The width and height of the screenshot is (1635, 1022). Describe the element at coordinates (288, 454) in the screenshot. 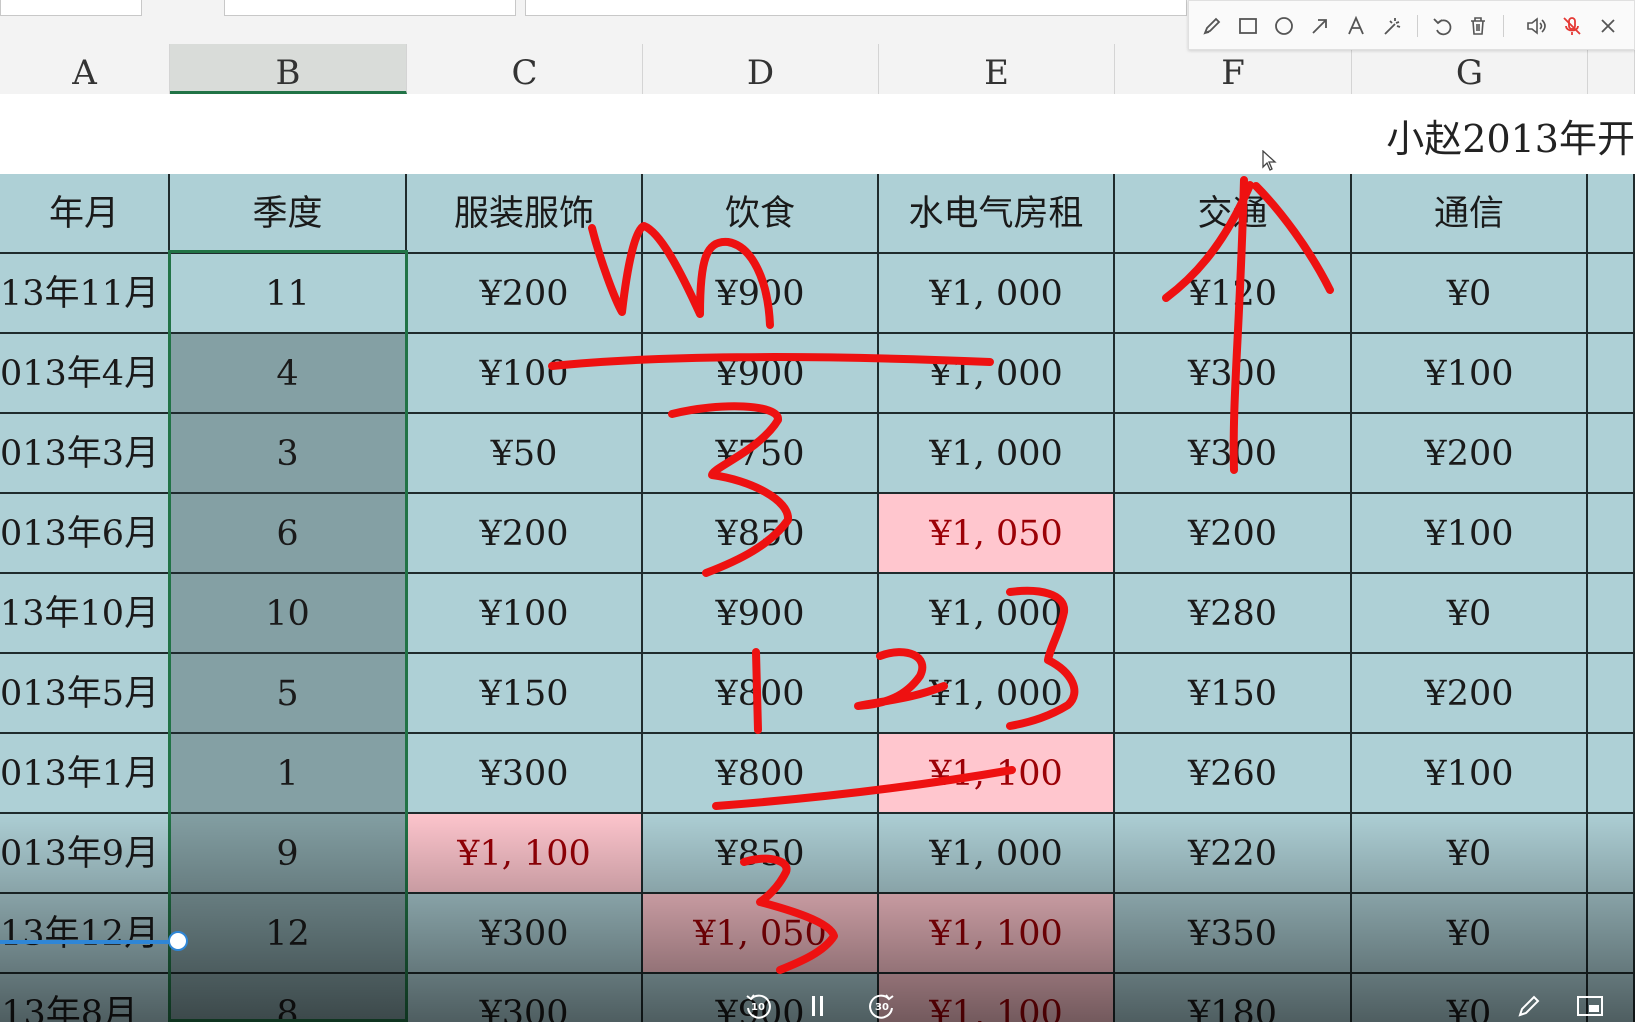

I see `cell-quarter: 3` at that location.